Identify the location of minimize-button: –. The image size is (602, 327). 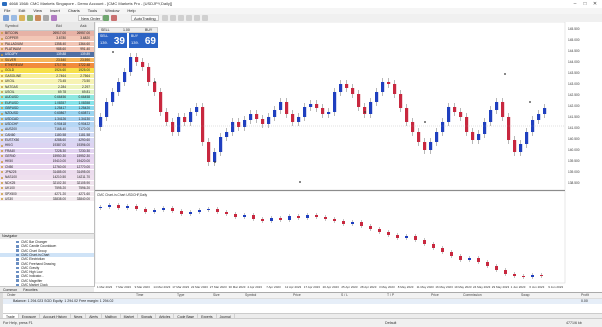
(575, 4).